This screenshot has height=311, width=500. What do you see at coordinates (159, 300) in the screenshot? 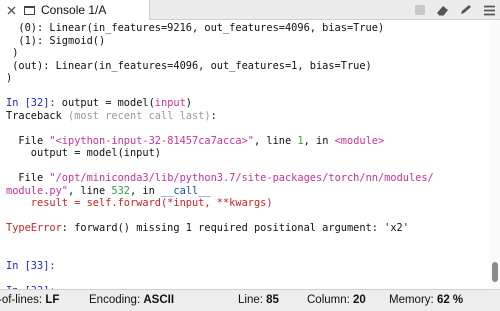
I see `status-encoding-value: ASCII` at bounding box center [159, 300].